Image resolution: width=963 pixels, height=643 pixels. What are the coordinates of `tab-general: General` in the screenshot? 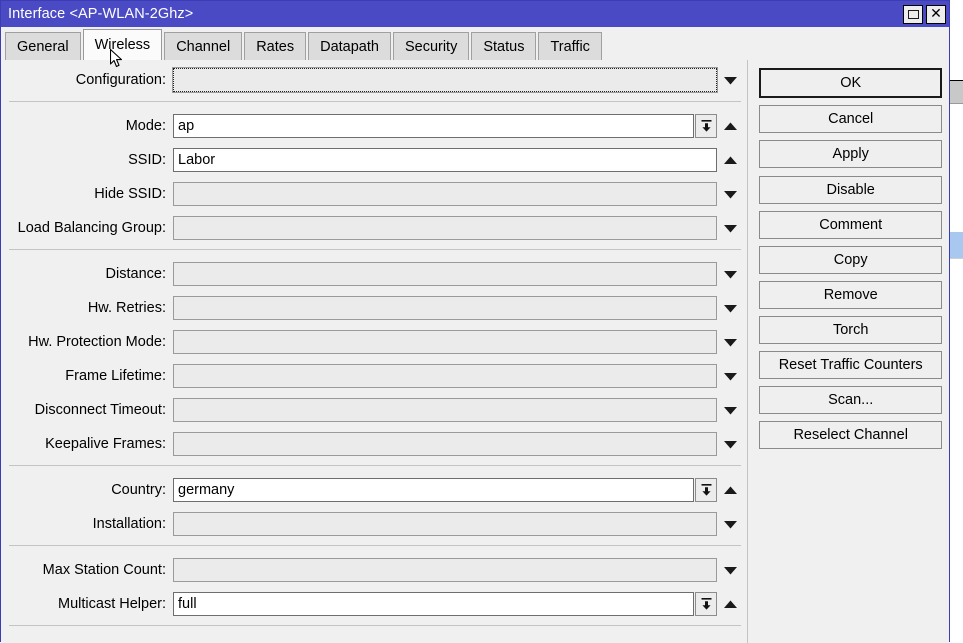 It's located at (43, 46).